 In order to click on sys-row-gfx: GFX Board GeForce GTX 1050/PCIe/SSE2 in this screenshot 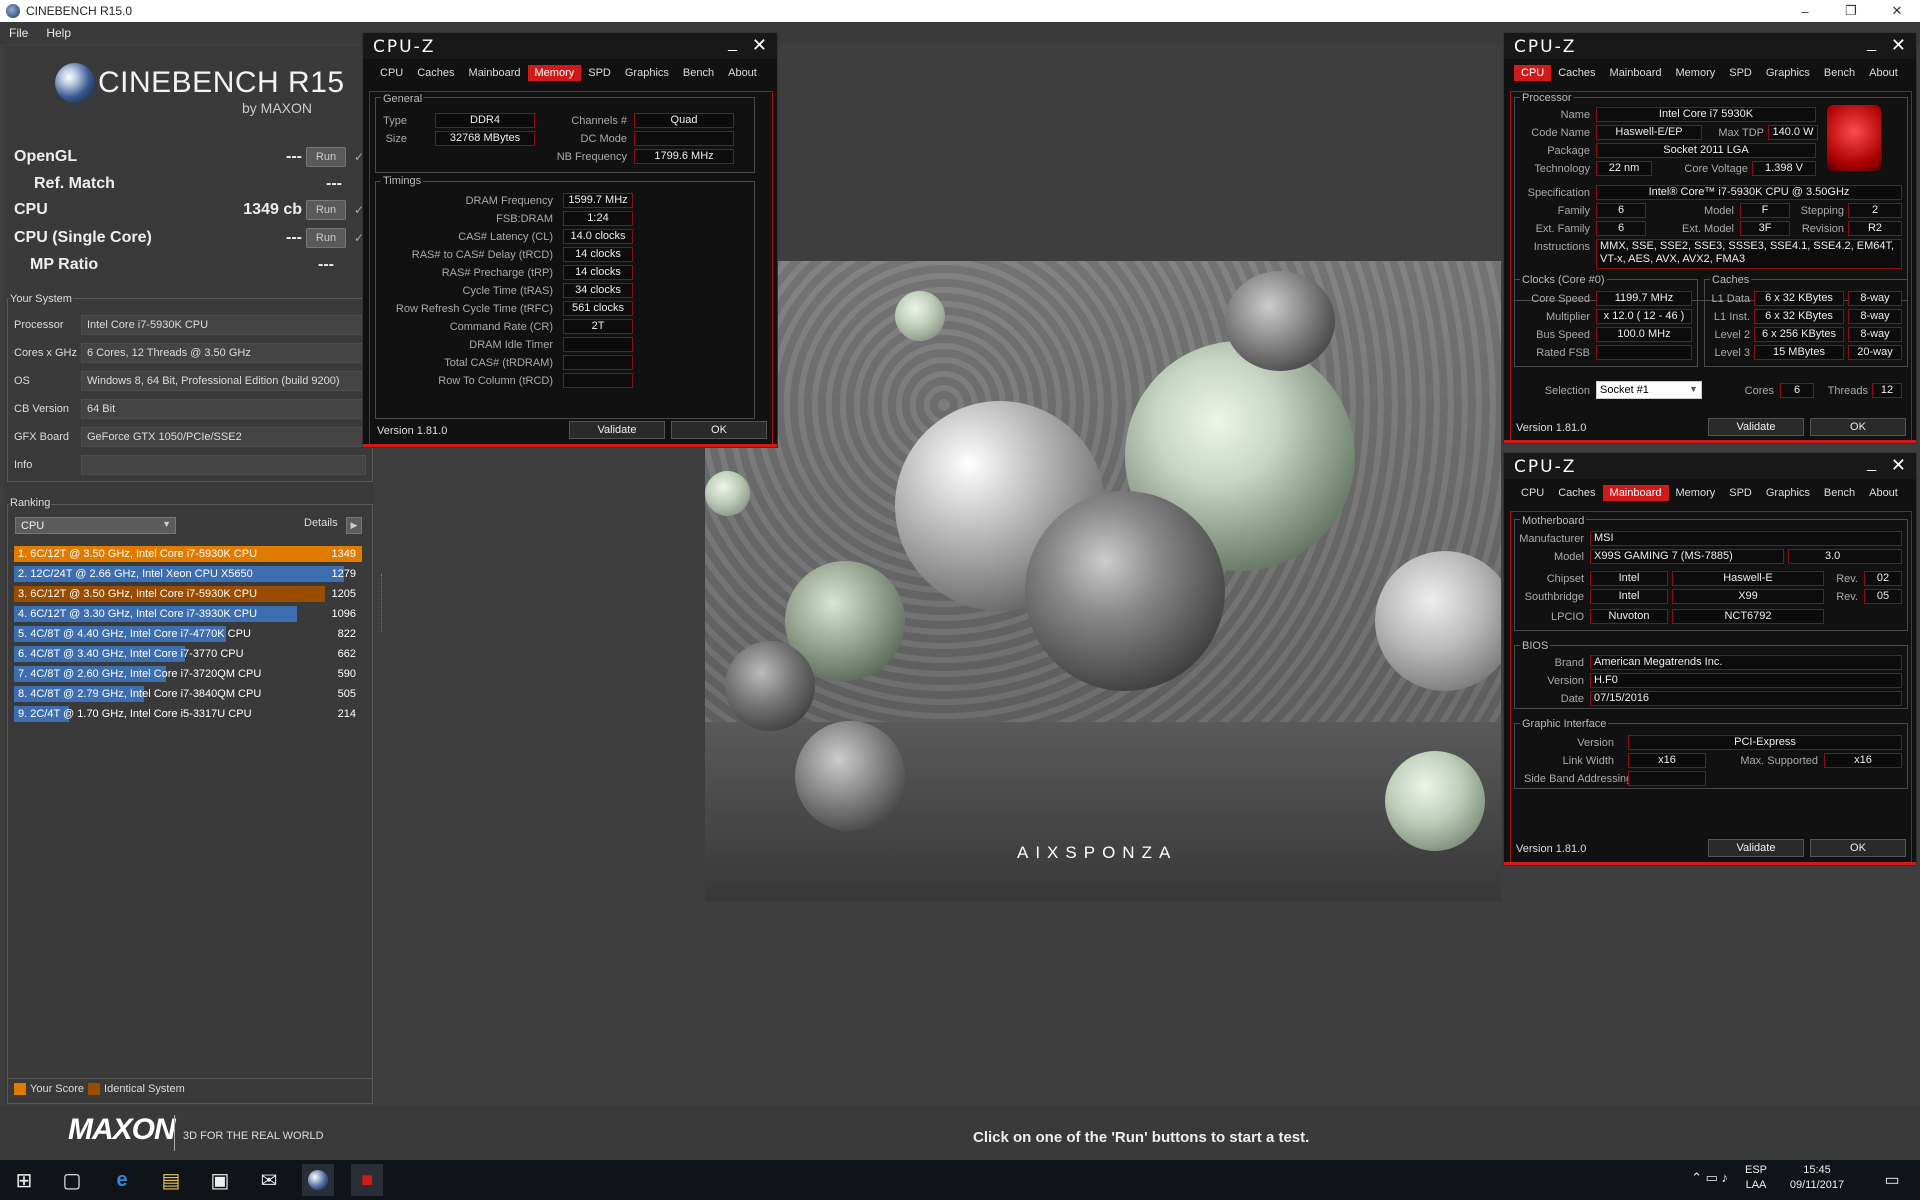, I will do `click(190, 437)`.